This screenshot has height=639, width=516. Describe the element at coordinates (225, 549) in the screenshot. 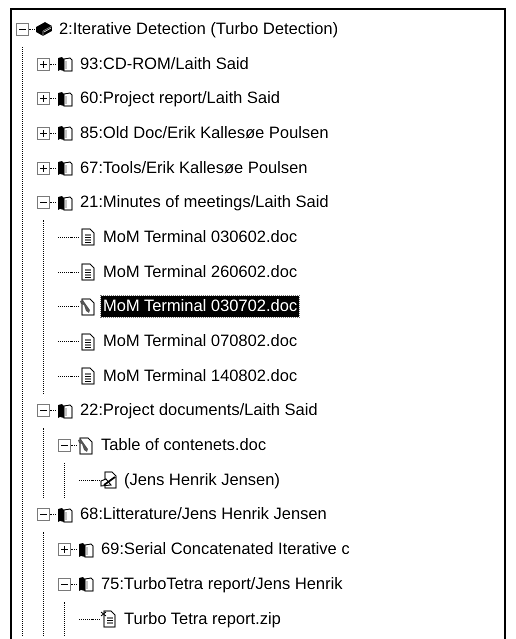

I see `tree-item: 69:Serial Concatenated Iterative c` at that location.